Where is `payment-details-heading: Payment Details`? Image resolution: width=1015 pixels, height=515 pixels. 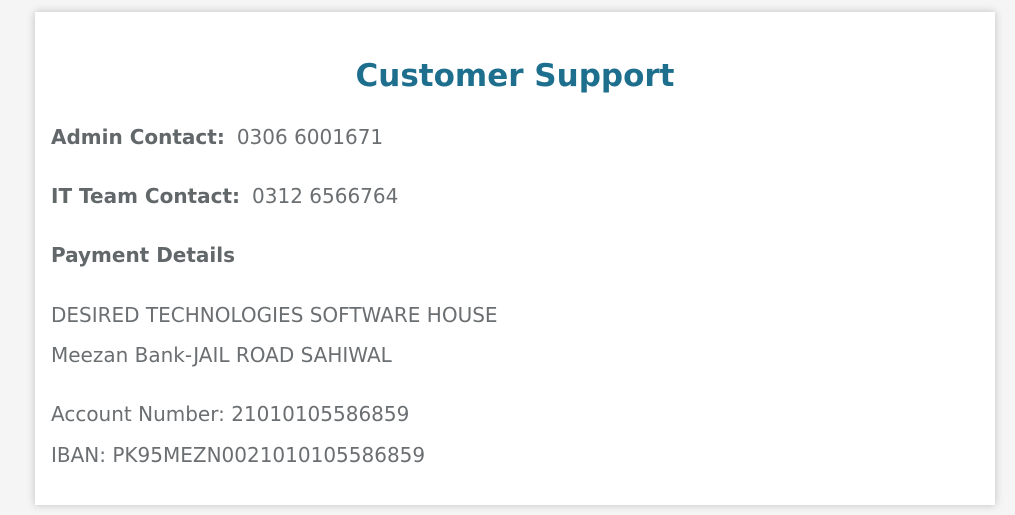
payment-details-heading: Payment Details is located at coordinates (143, 255).